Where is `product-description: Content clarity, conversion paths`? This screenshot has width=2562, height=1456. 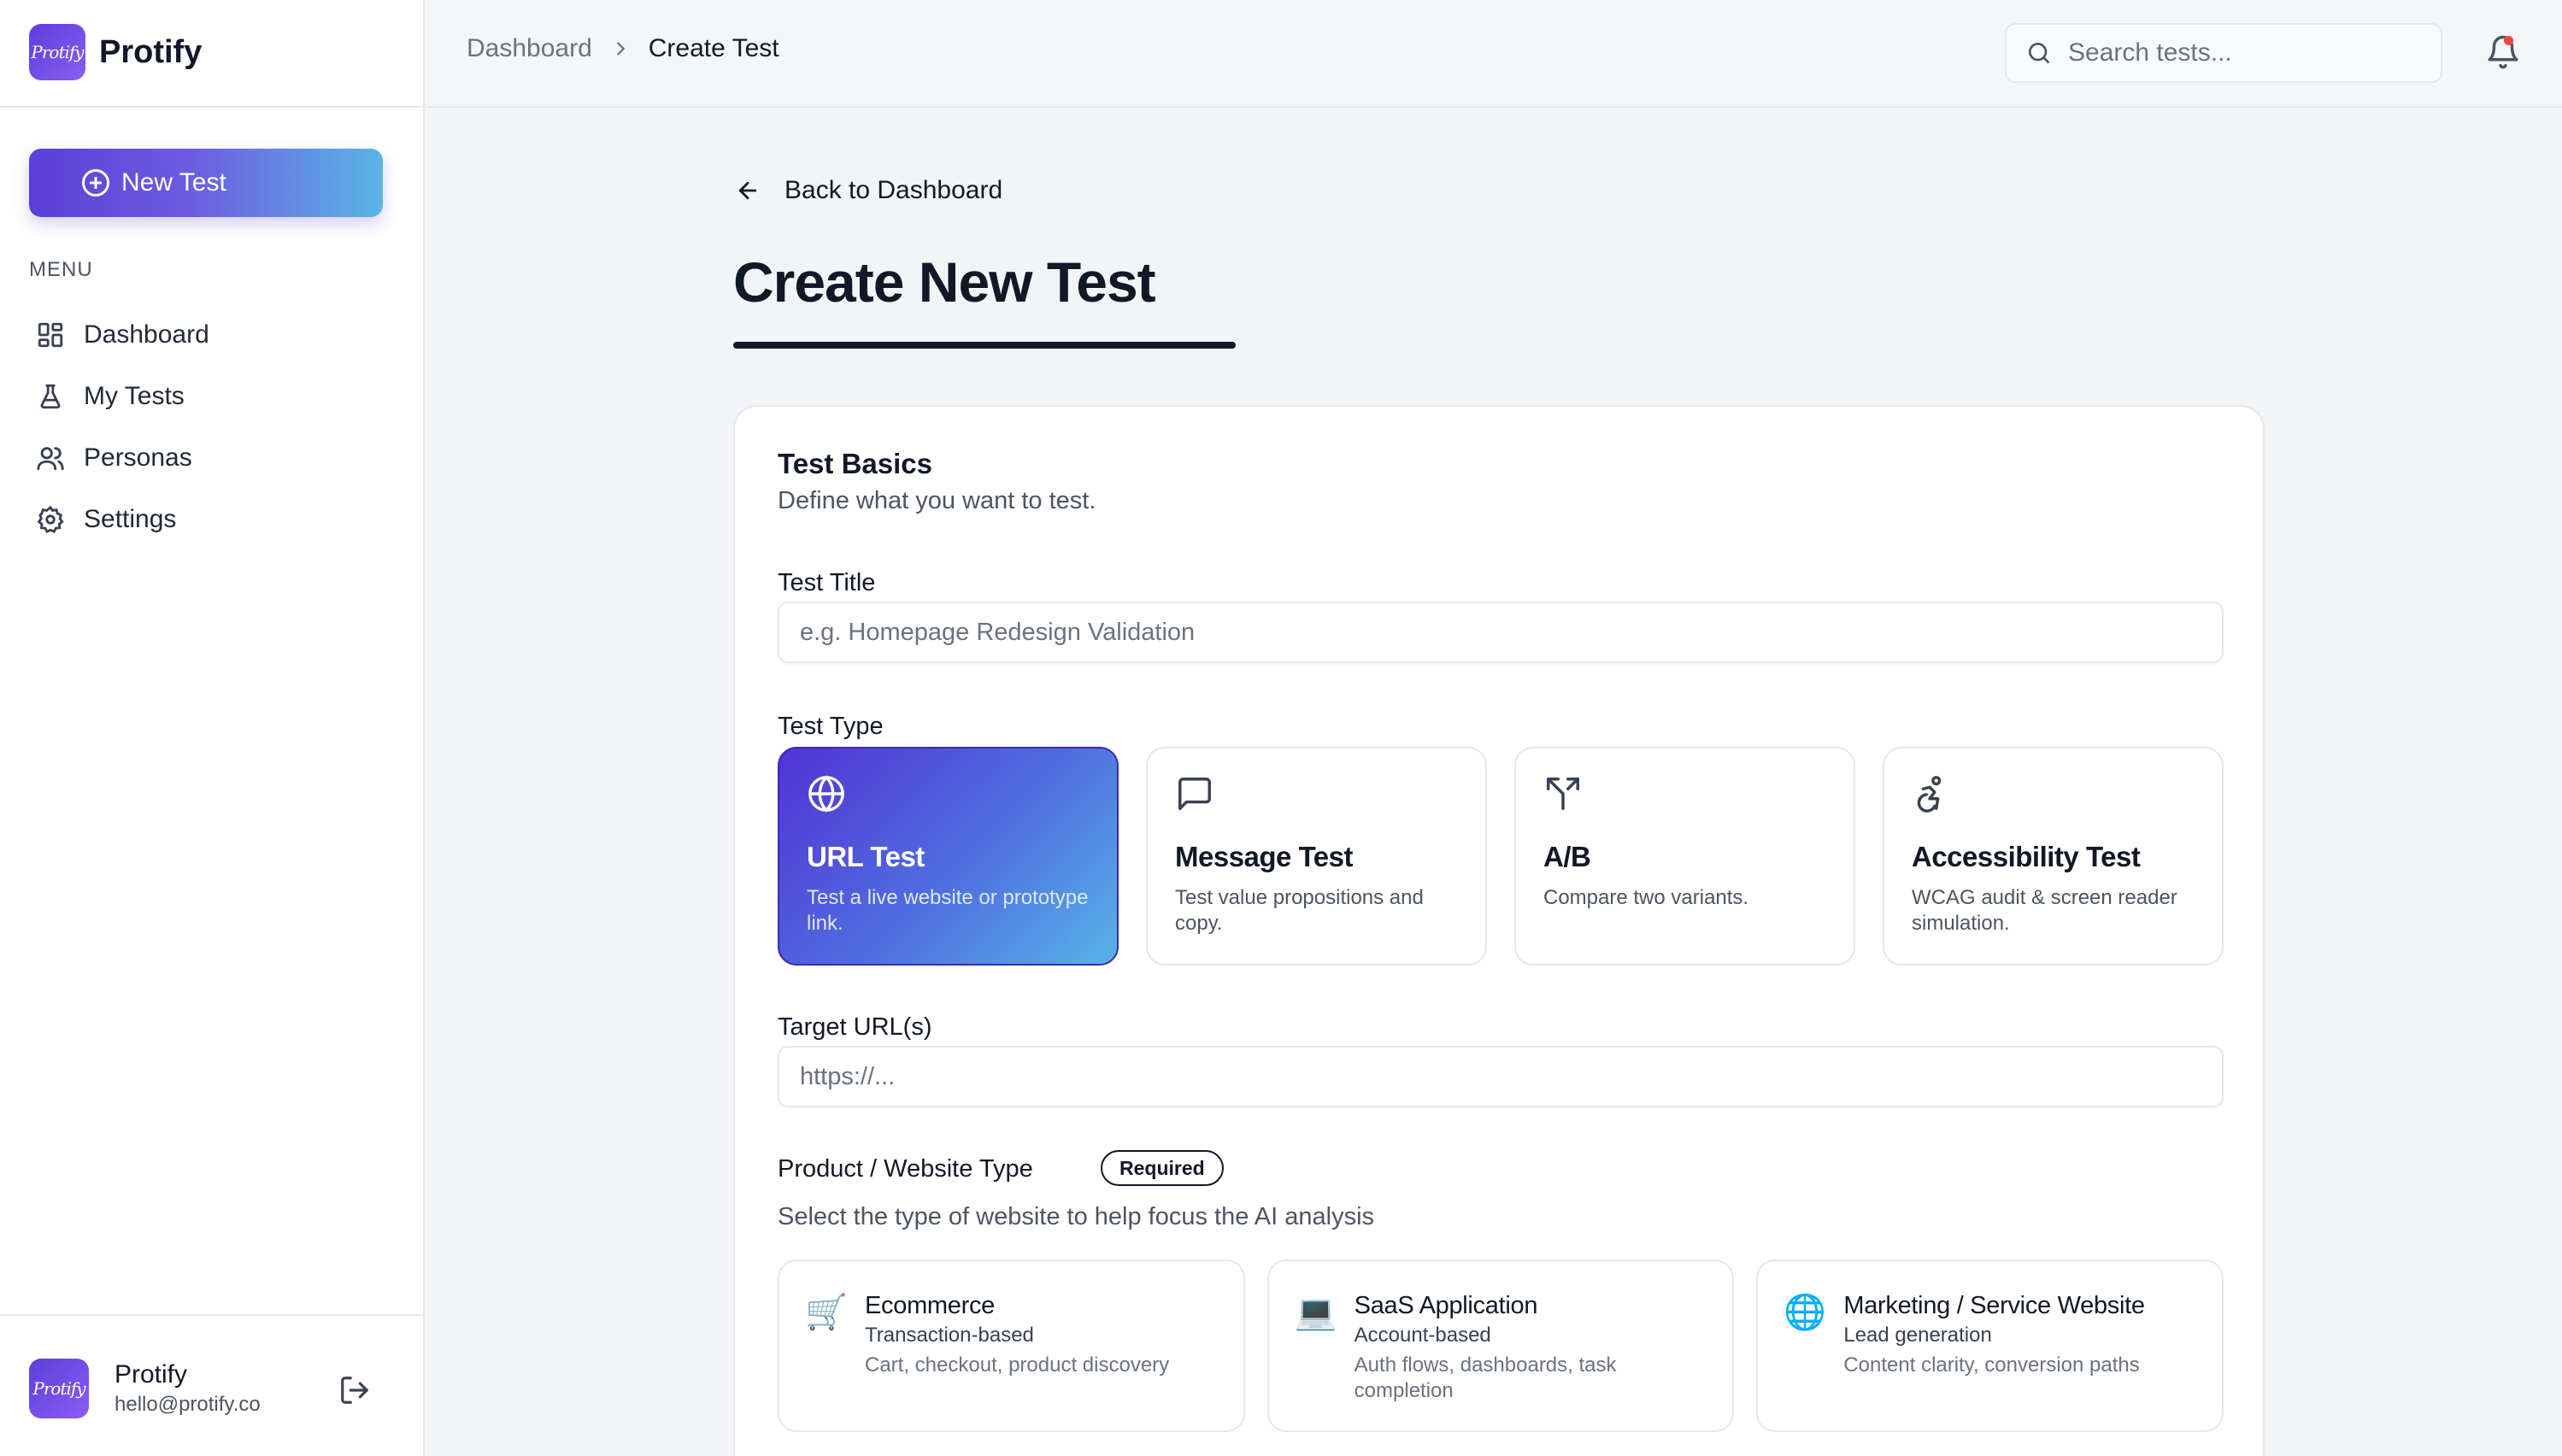
product-description: Content clarity, conversion paths is located at coordinates (1992, 1365).